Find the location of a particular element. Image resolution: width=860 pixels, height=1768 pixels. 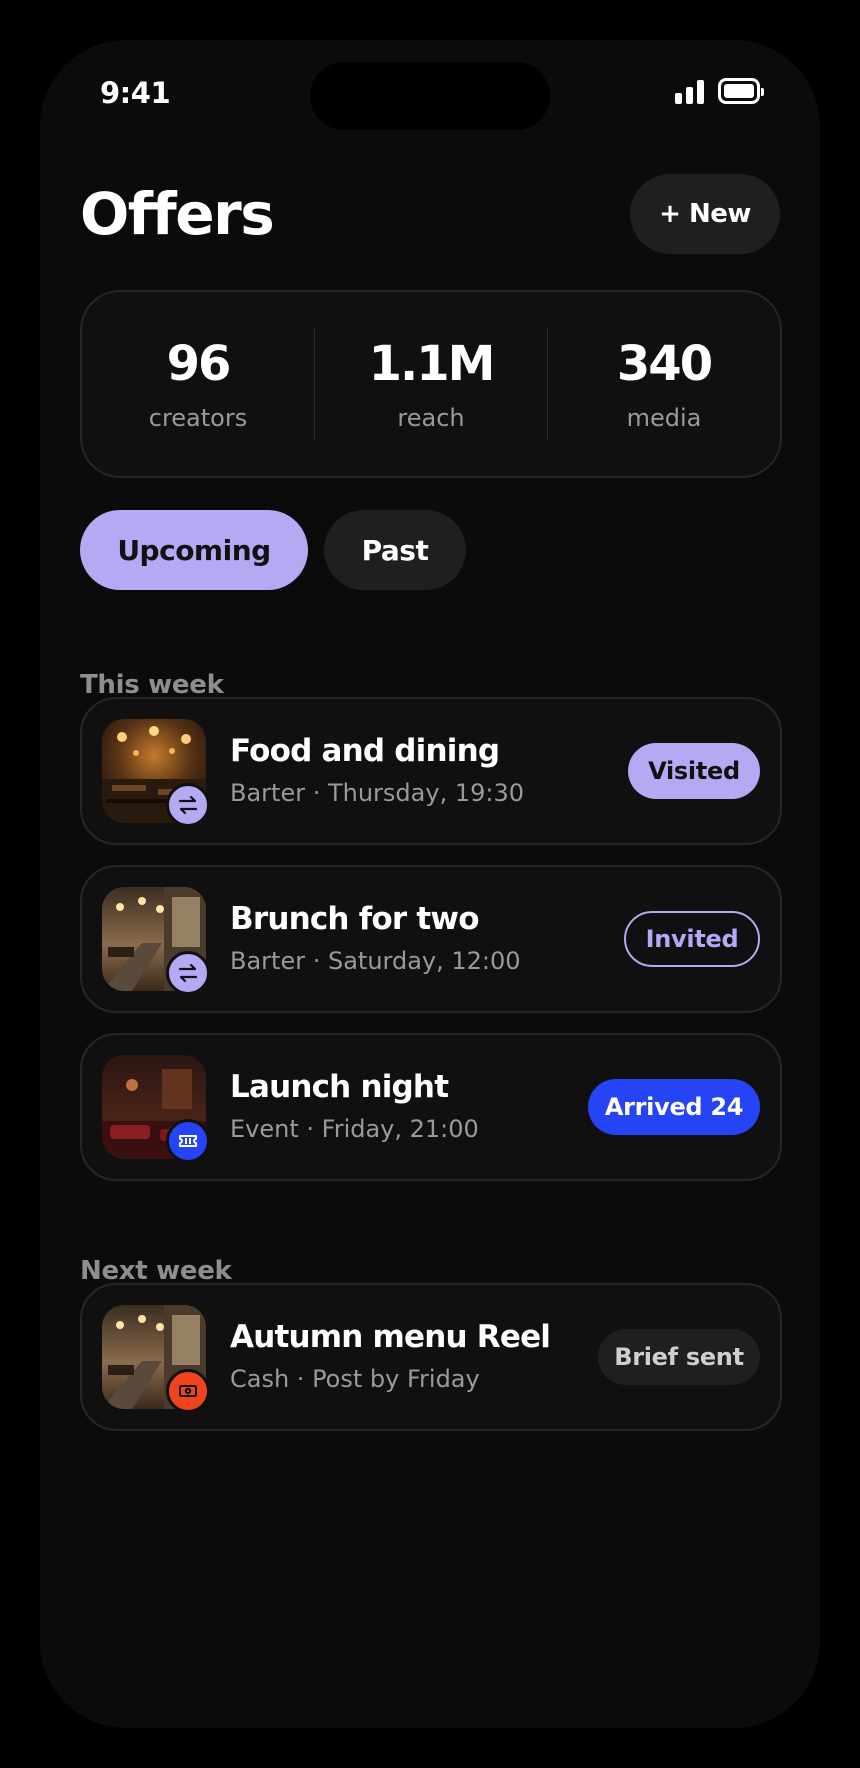

offer-subtitle: Barter · Thursday, 19:30 is located at coordinates (377, 793).